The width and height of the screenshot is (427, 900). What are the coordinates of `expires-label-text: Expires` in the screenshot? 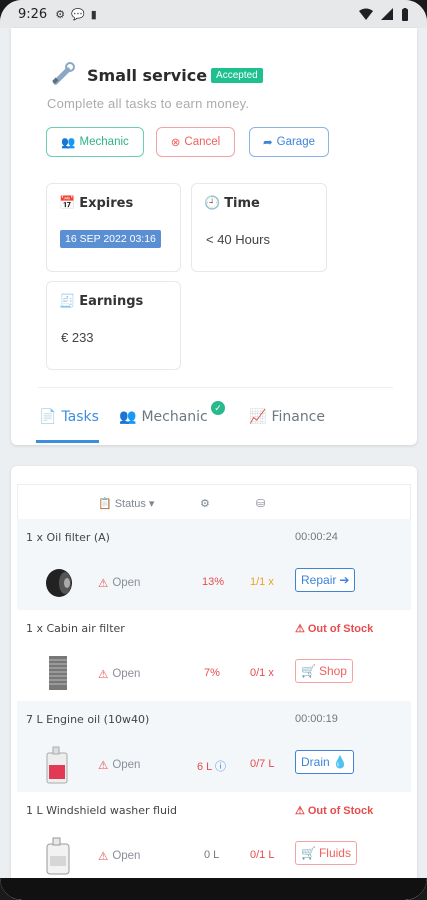 It's located at (106, 203).